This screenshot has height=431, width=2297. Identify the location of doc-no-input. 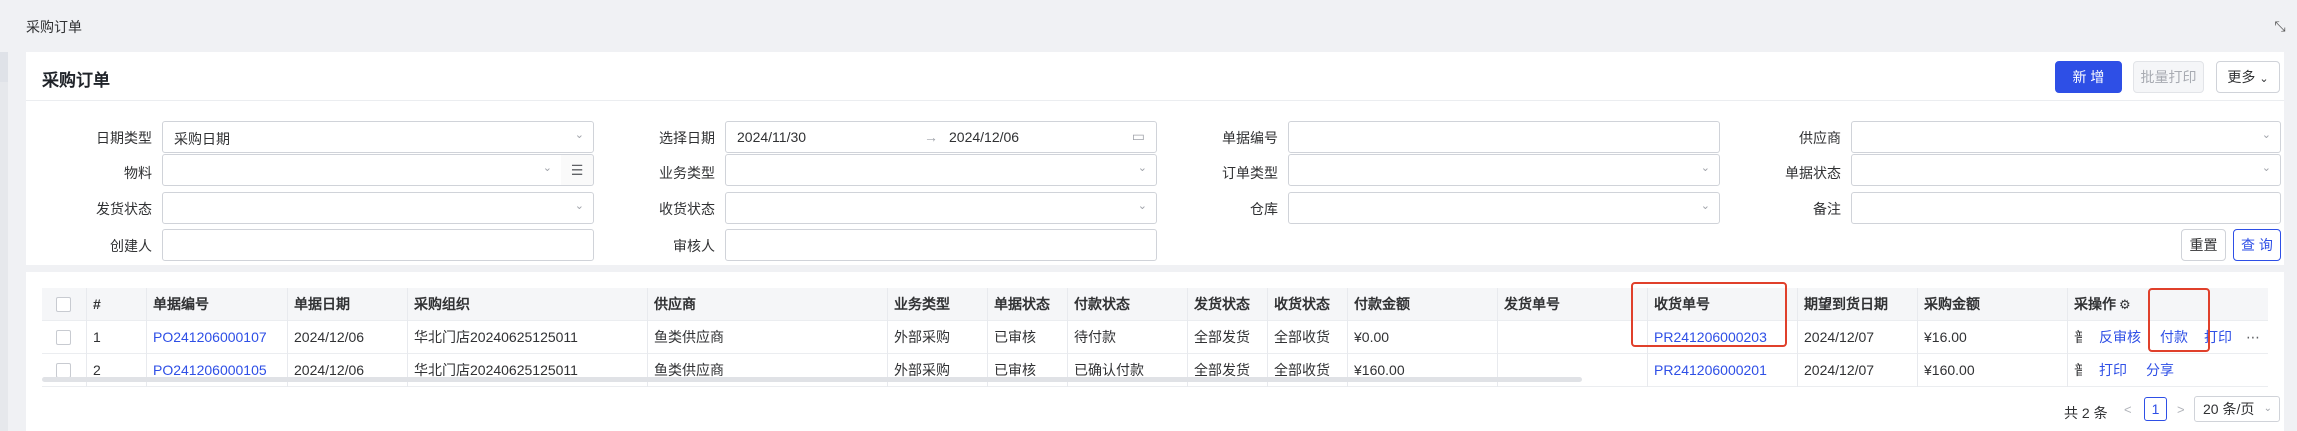
(1504, 137).